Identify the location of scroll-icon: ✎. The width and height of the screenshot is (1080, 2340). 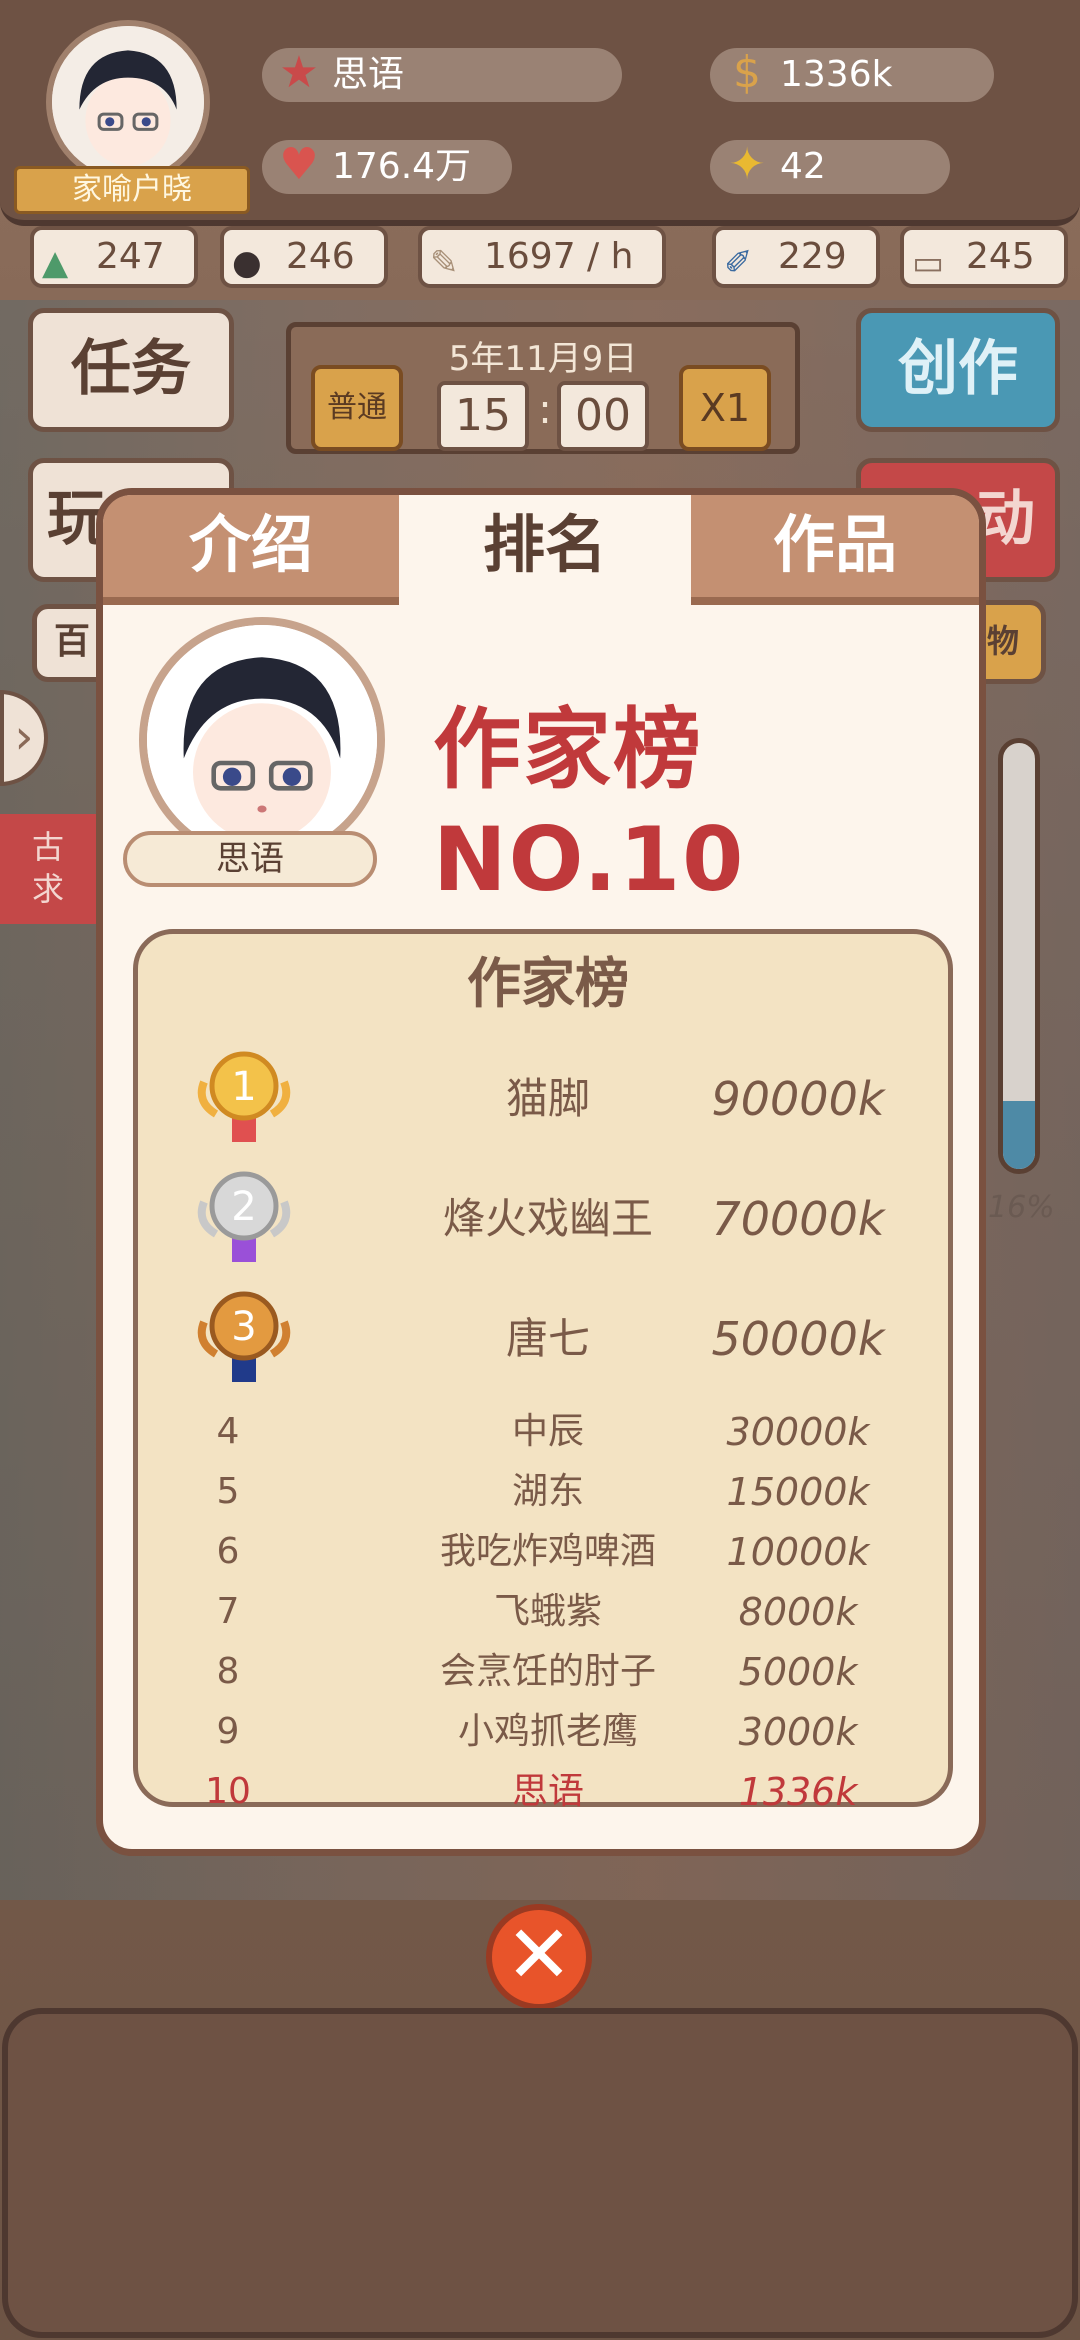
(444, 263).